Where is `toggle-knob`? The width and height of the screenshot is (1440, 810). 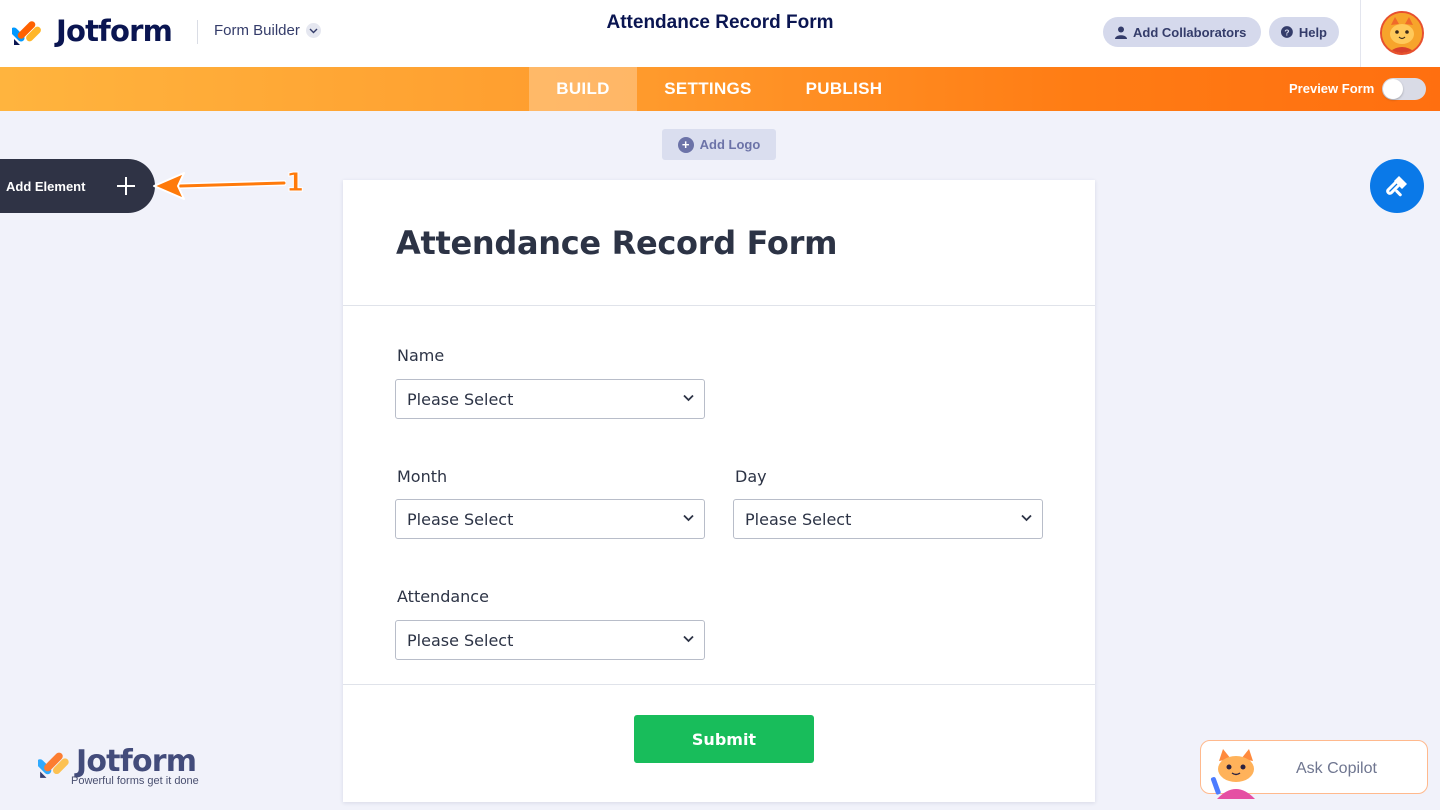 toggle-knob is located at coordinates (1393, 89).